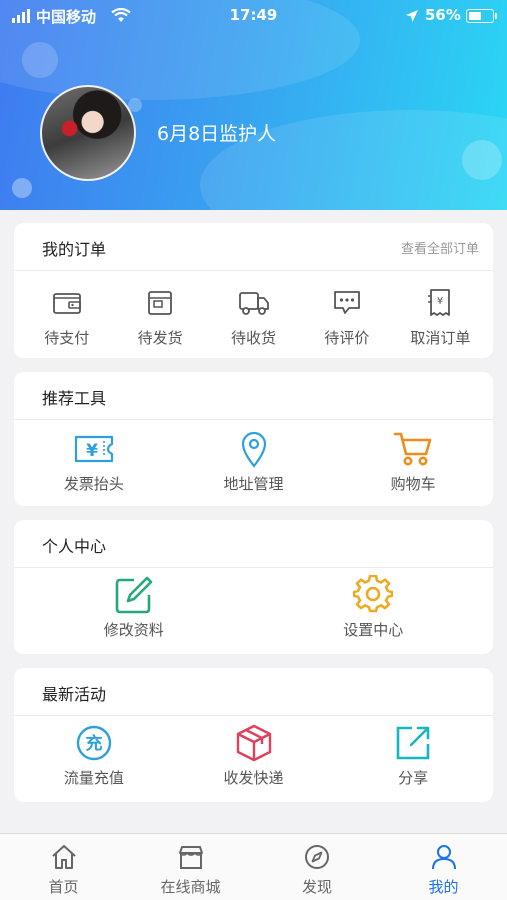 The height and width of the screenshot is (900, 507). What do you see at coordinates (254, 338) in the screenshot?
I see `order-item-label: 待收货` at bounding box center [254, 338].